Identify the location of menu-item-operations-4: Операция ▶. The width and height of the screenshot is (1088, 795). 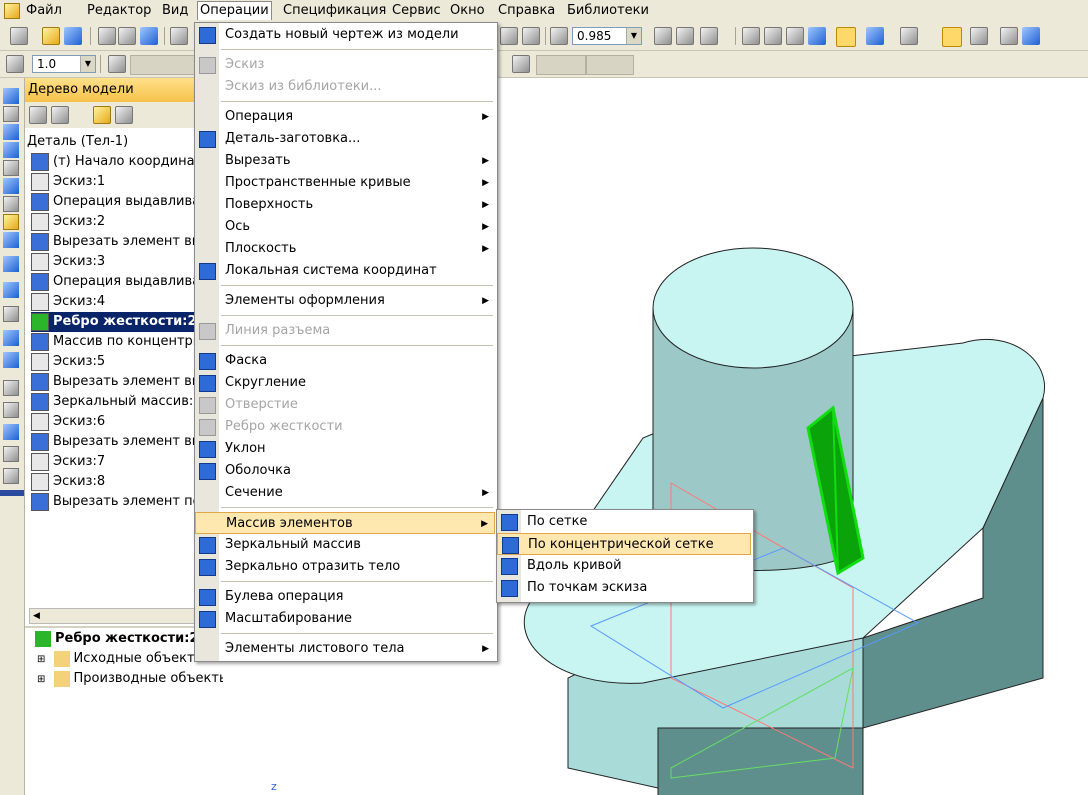
(345, 117).